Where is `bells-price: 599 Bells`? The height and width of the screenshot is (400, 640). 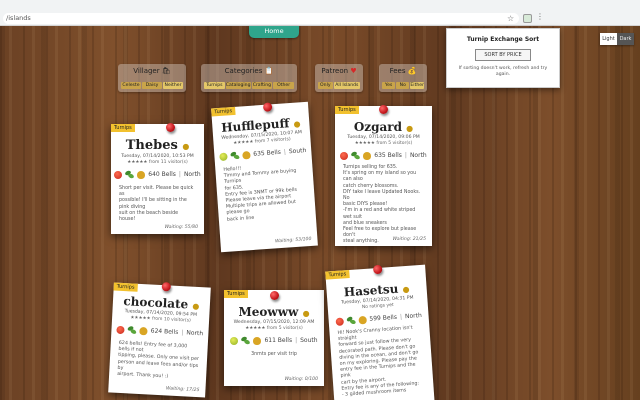 bells-price: 599 Bells is located at coordinates (383, 318).